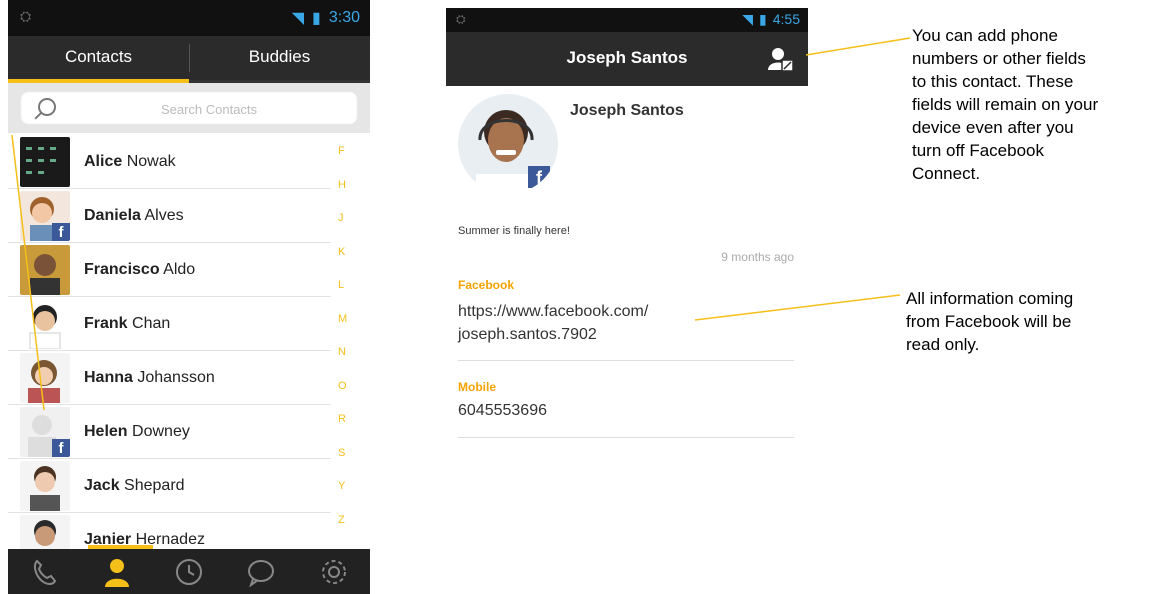  I want to click on status-bar: ⛭ ◥ ▮ 4:55, so click(627, 20).